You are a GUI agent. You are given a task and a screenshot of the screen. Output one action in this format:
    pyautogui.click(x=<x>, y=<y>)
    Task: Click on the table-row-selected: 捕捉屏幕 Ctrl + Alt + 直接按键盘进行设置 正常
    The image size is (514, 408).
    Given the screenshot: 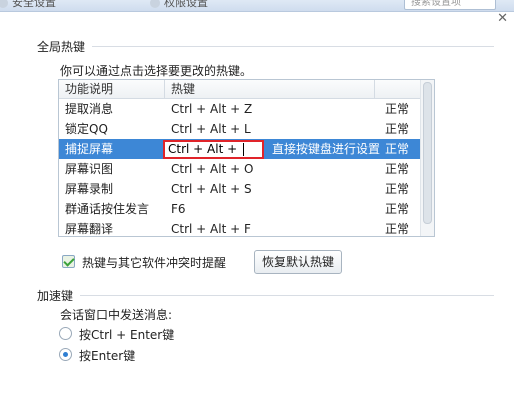 What is the action you would take?
    pyautogui.click(x=240, y=149)
    